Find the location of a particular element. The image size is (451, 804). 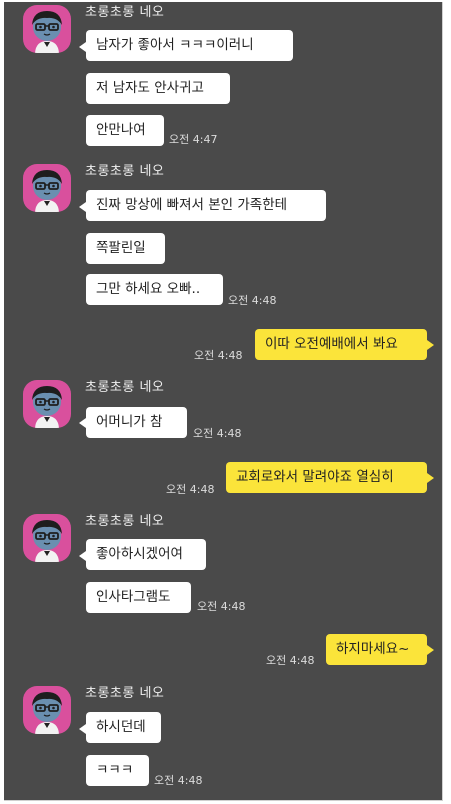

message-bubble: 하시던데 is located at coordinates (123, 727).